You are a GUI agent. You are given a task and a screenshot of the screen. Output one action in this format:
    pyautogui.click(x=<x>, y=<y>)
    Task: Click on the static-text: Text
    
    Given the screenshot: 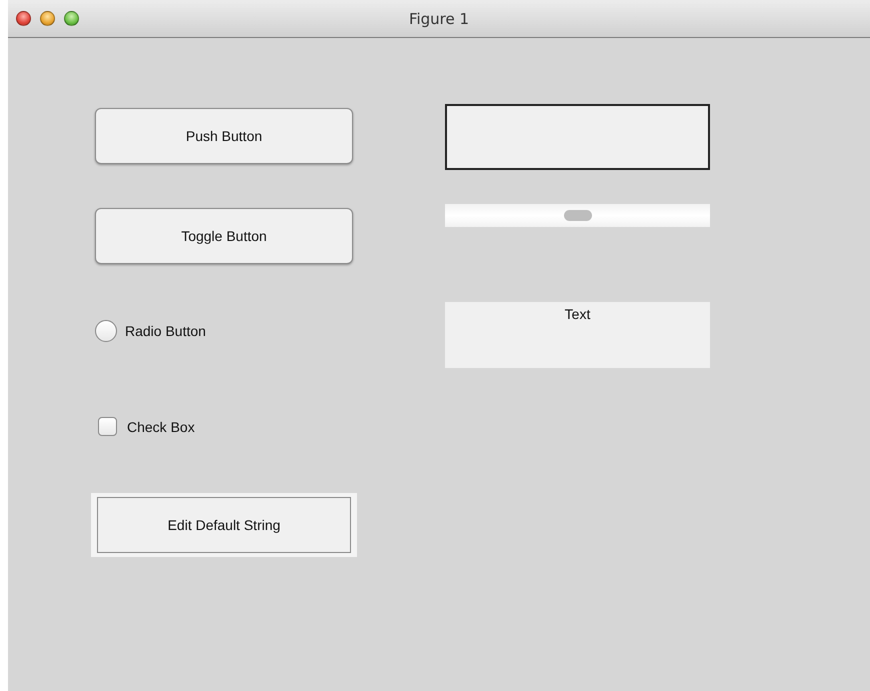 What is the action you would take?
    pyautogui.click(x=577, y=314)
    